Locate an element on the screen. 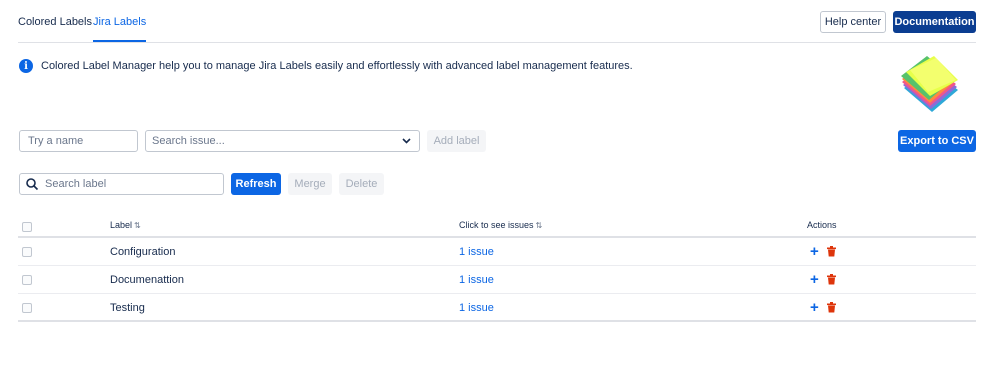 The height and width of the screenshot is (367, 998). documentation-button: Documentation is located at coordinates (934, 22).